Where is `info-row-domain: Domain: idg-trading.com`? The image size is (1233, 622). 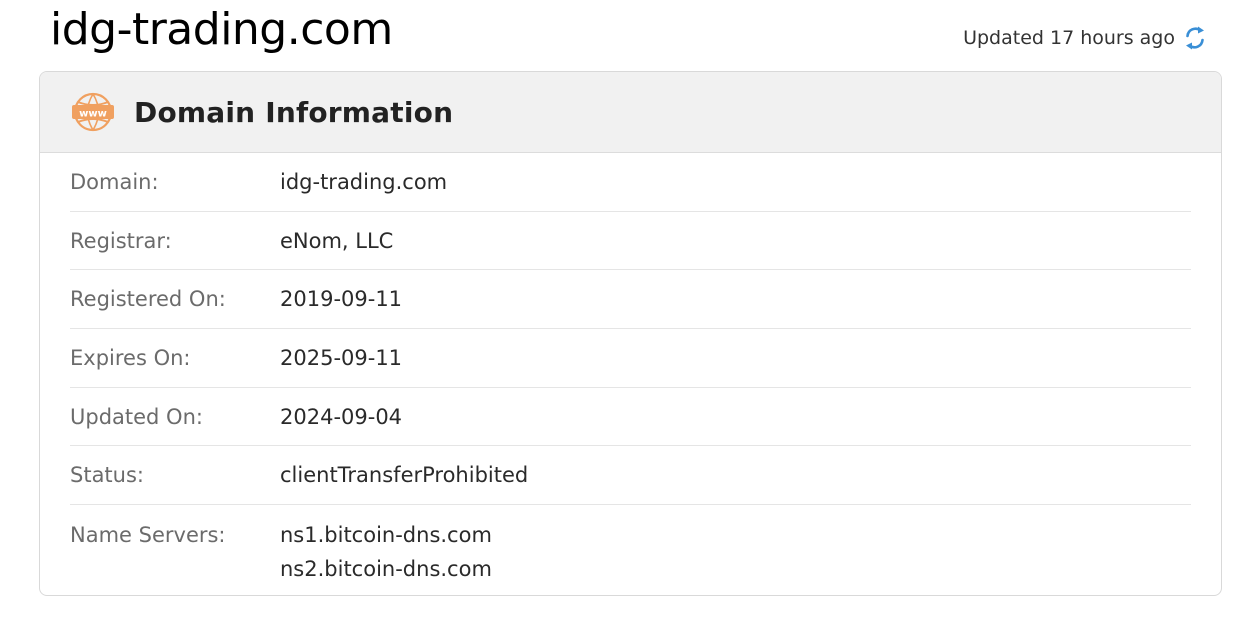 info-row-domain: Domain: idg-trading.com is located at coordinates (630, 182).